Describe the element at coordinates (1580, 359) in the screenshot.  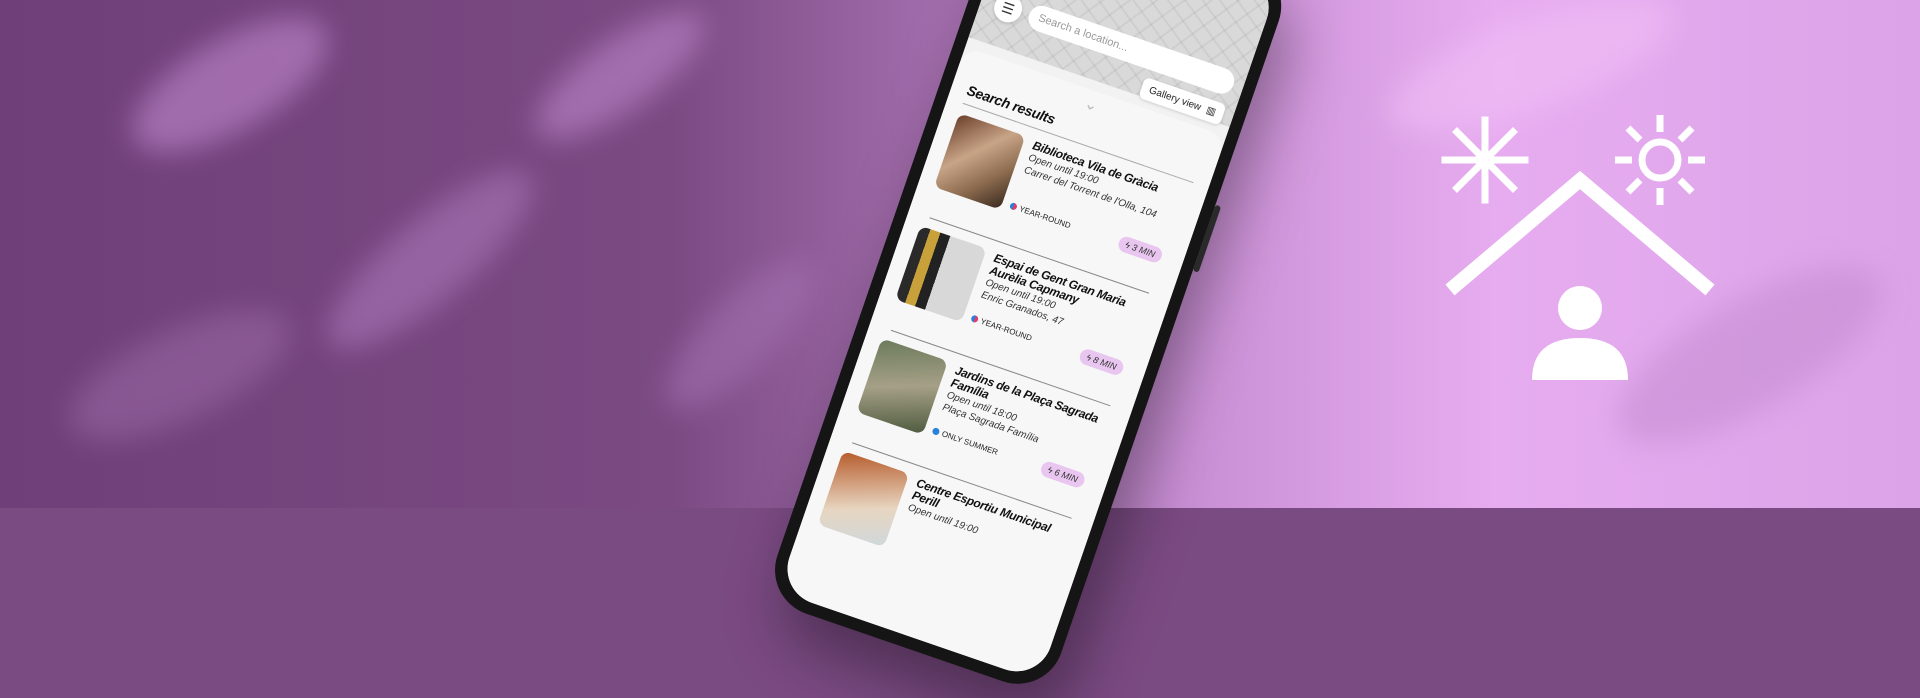
I see `person-body-icon` at that location.